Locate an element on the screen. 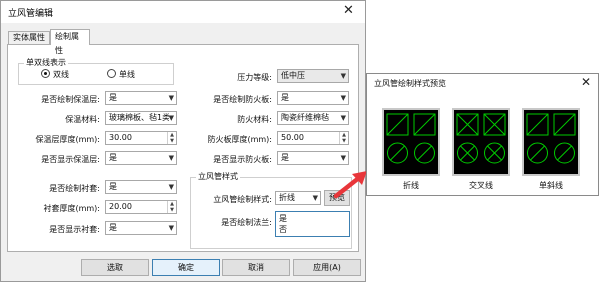 This screenshot has height=282, width=600. duct-style-label: 立风管绘制样式: is located at coordinates (242, 199).